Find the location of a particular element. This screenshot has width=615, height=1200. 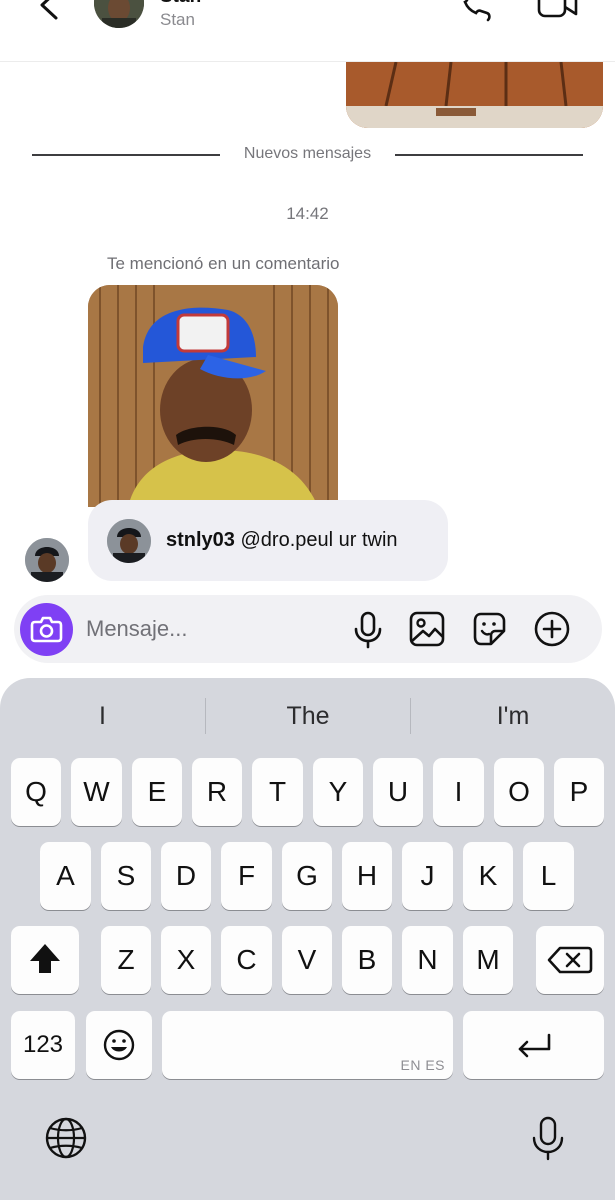

message-composer is located at coordinates (308, 629).